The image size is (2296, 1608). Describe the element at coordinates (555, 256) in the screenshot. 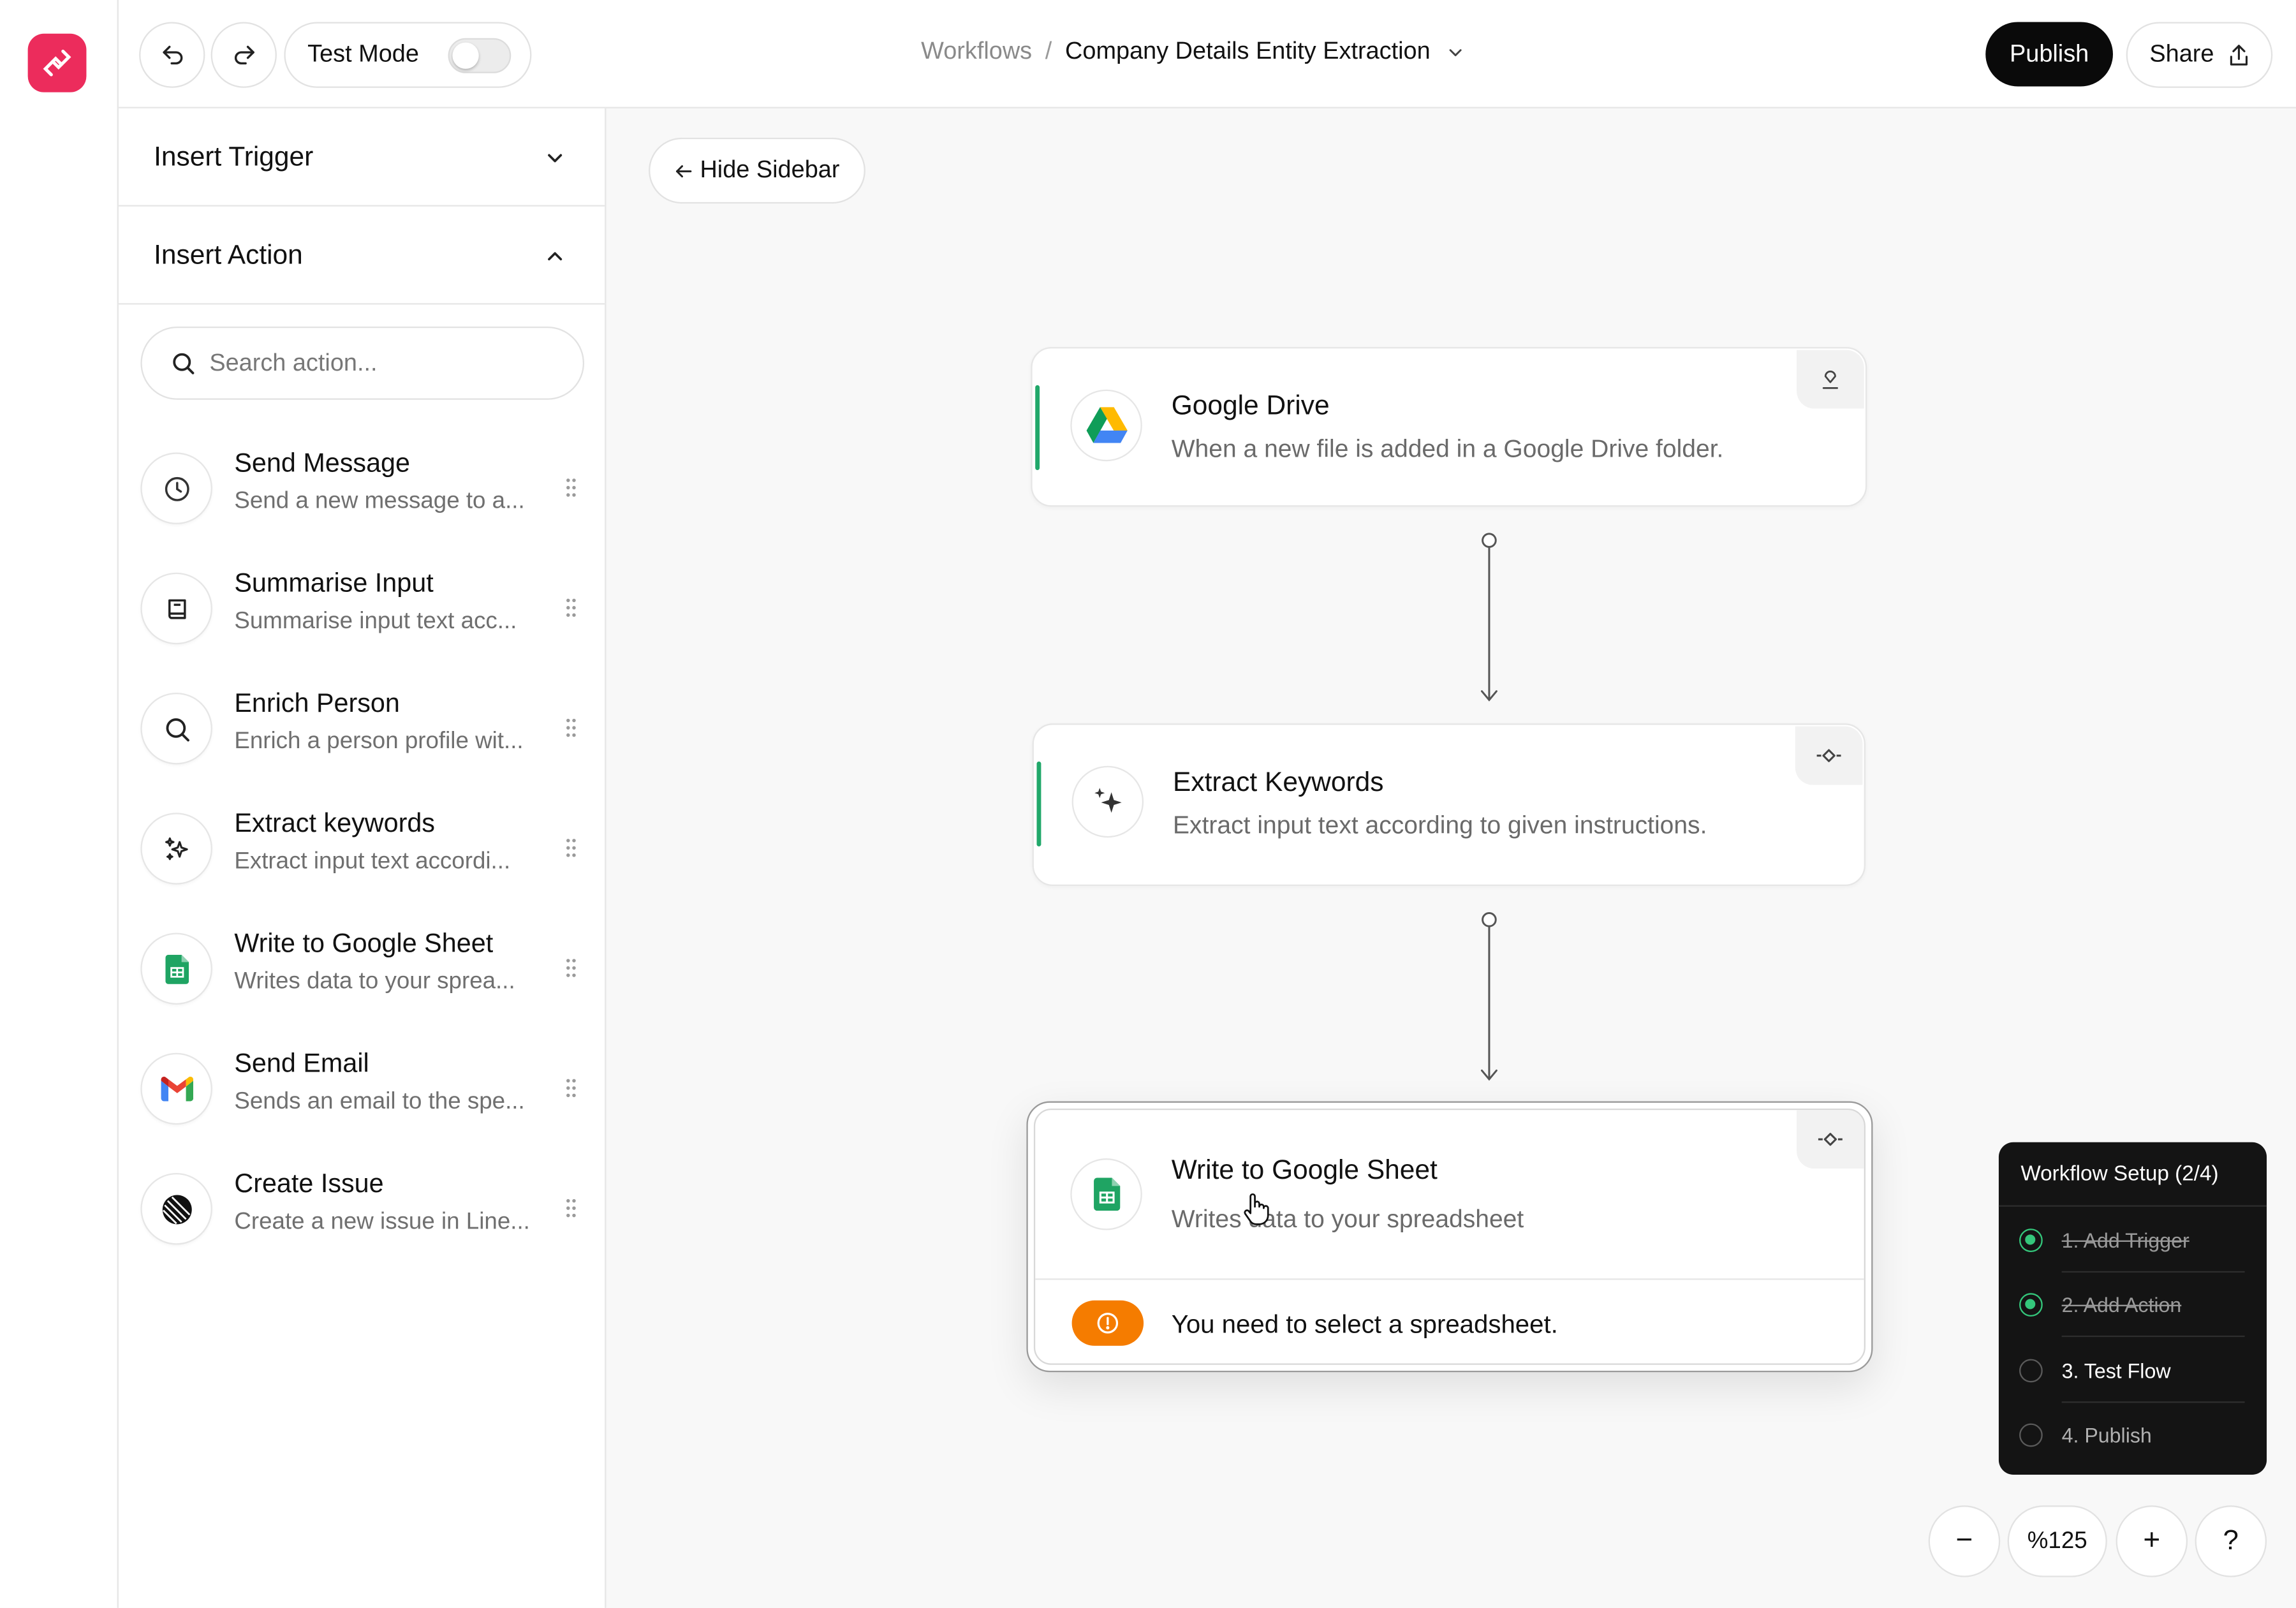

I see `chevron-up-icon` at that location.